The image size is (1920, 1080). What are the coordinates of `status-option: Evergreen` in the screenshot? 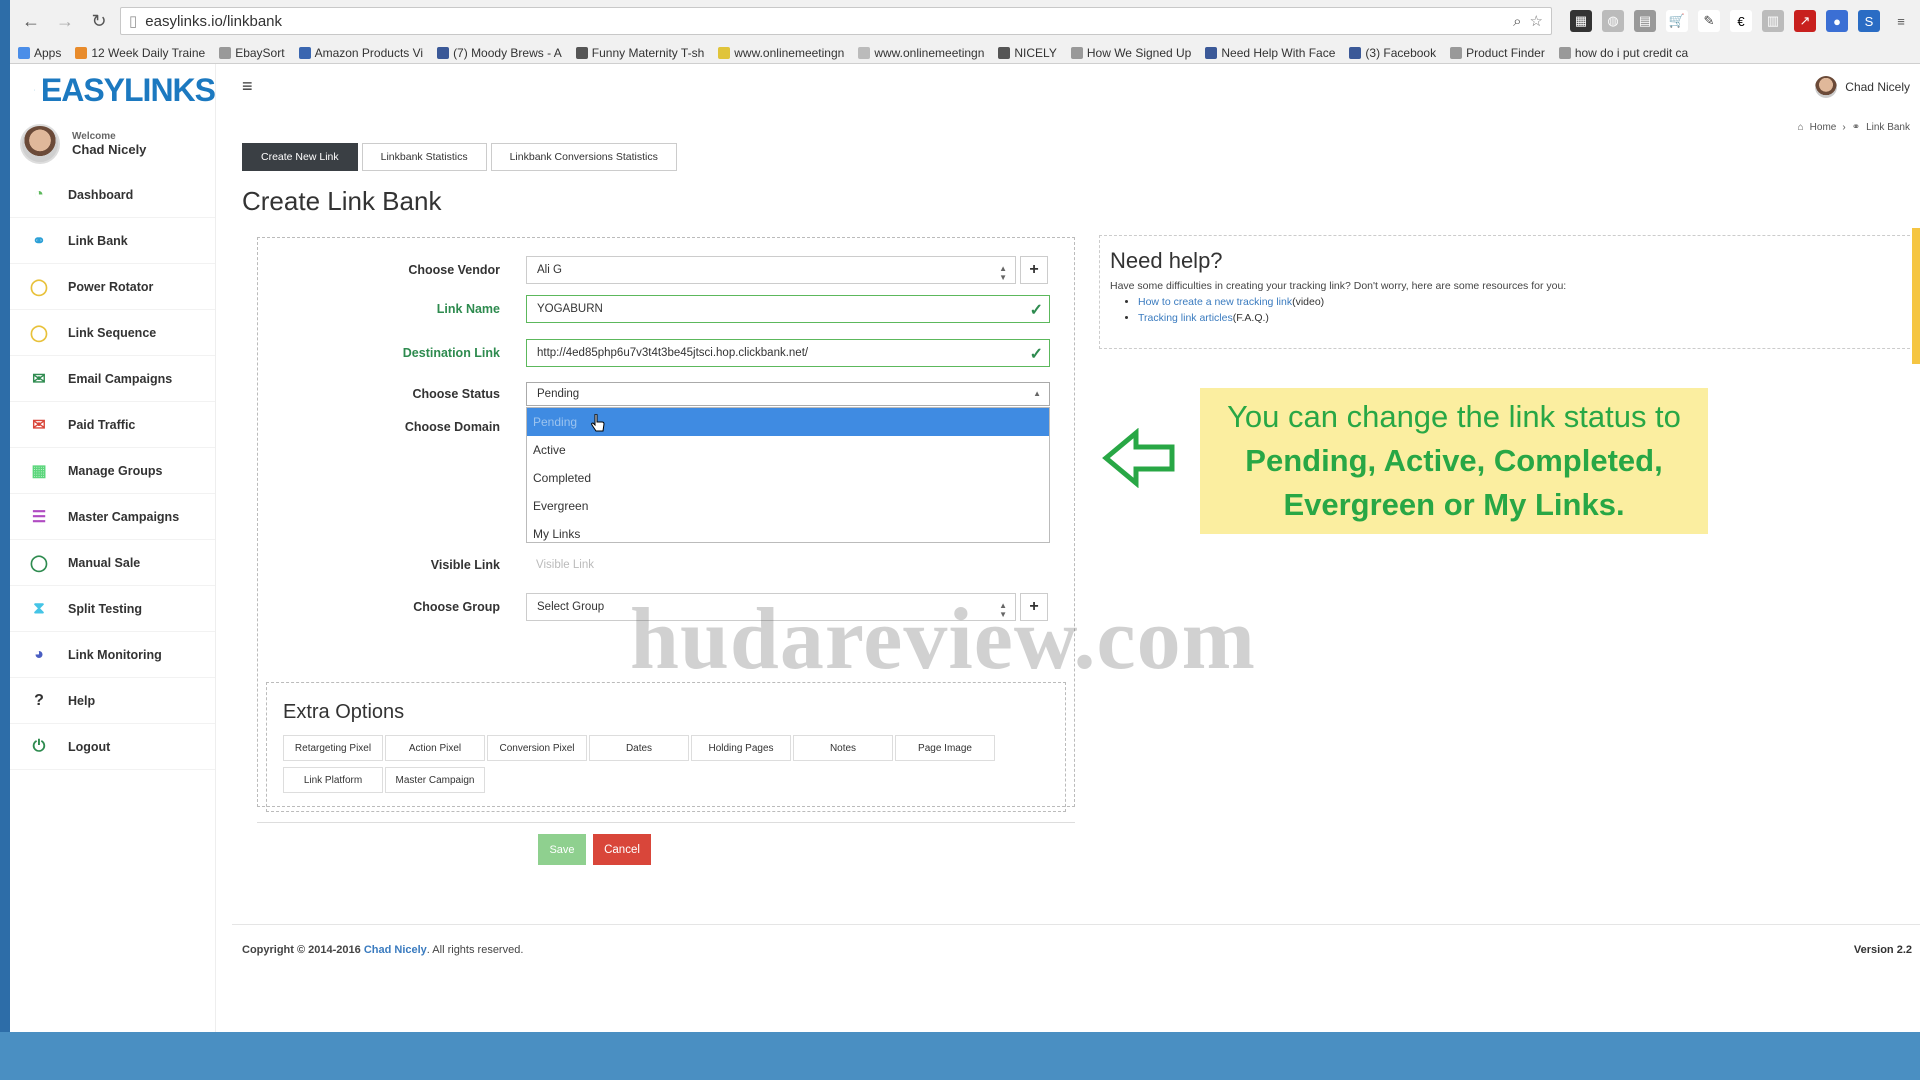 It's located at (788, 506).